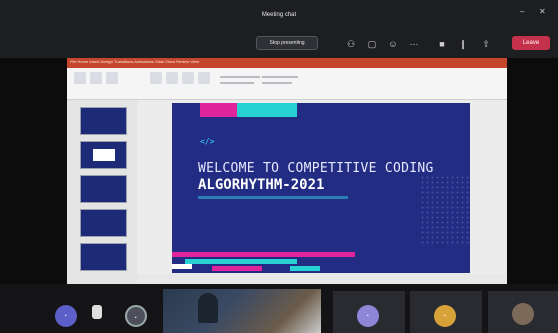 The height and width of the screenshot is (333, 558). What do you see at coordinates (204, 78) in the screenshot?
I see `shapes-icon` at bounding box center [204, 78].